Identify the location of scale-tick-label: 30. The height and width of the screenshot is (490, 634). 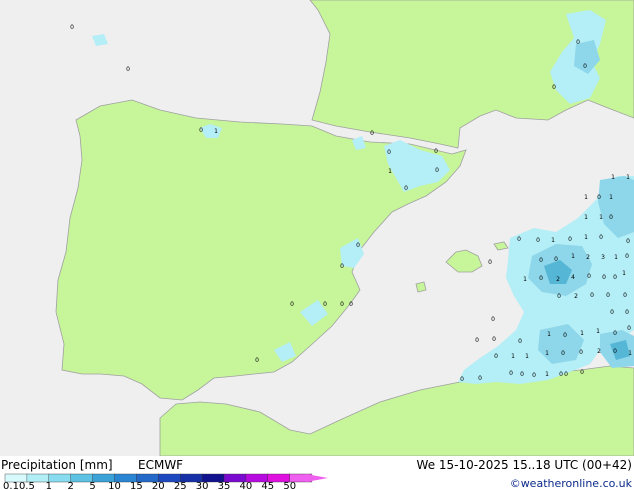
(202, 485).